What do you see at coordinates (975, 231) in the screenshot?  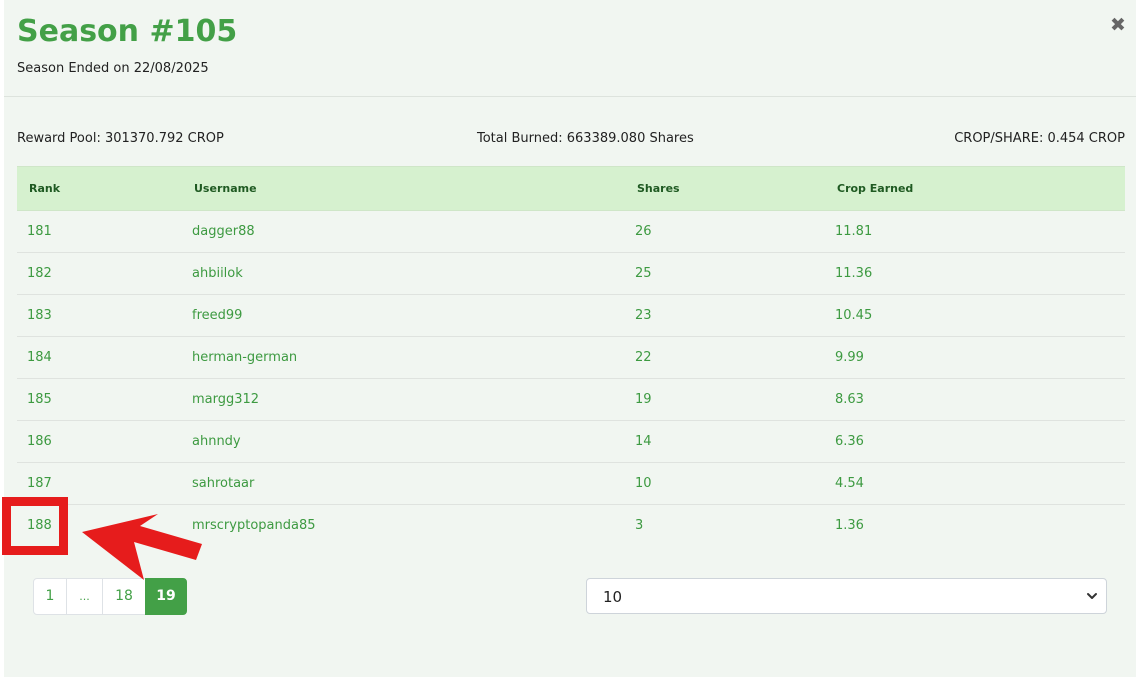 I see `crop-earned-cell: 11.81` at bounding box center [975, 231].